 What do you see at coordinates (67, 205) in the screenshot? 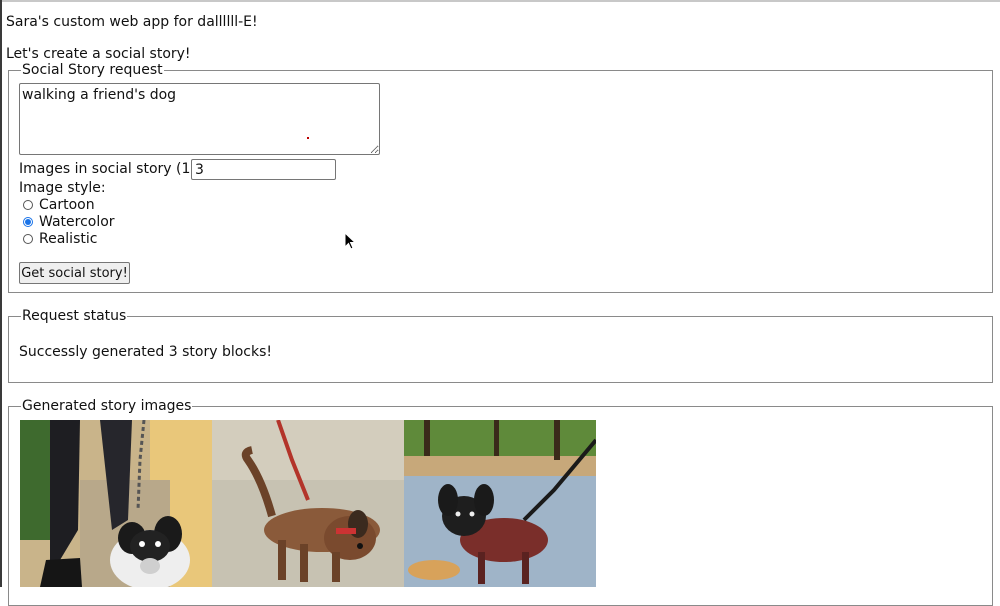
I see `cartoon-radio-label: Cartoon` at bounding box center [67, 205].